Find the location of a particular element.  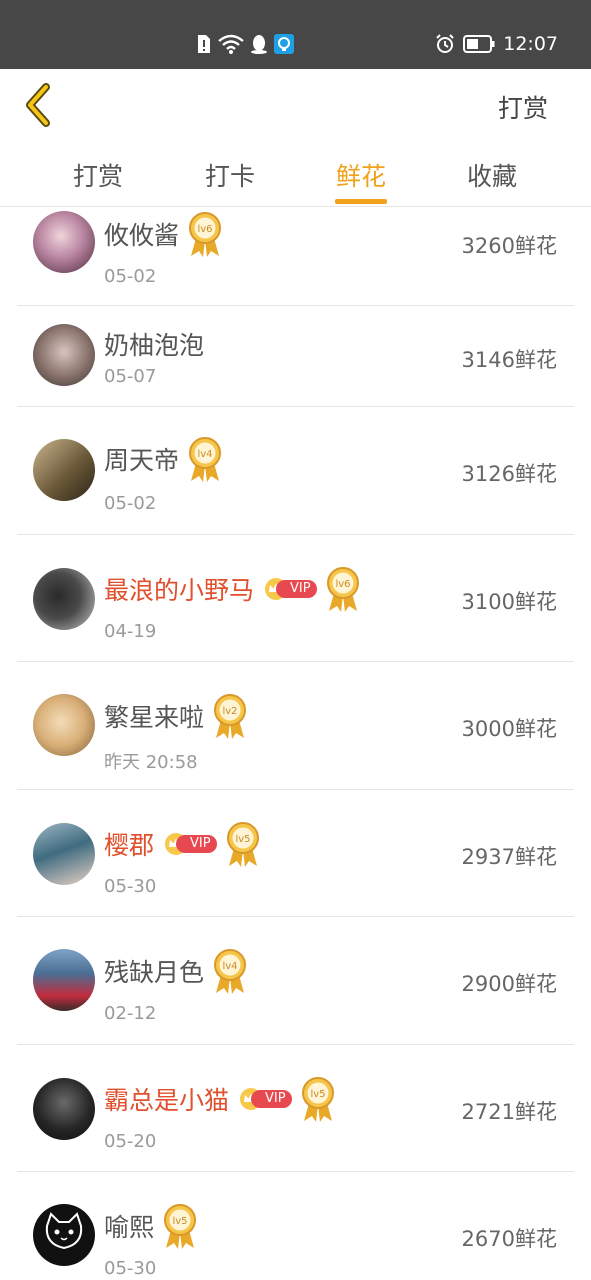

status-time: 12:07 is located at coordinates (530, 44).